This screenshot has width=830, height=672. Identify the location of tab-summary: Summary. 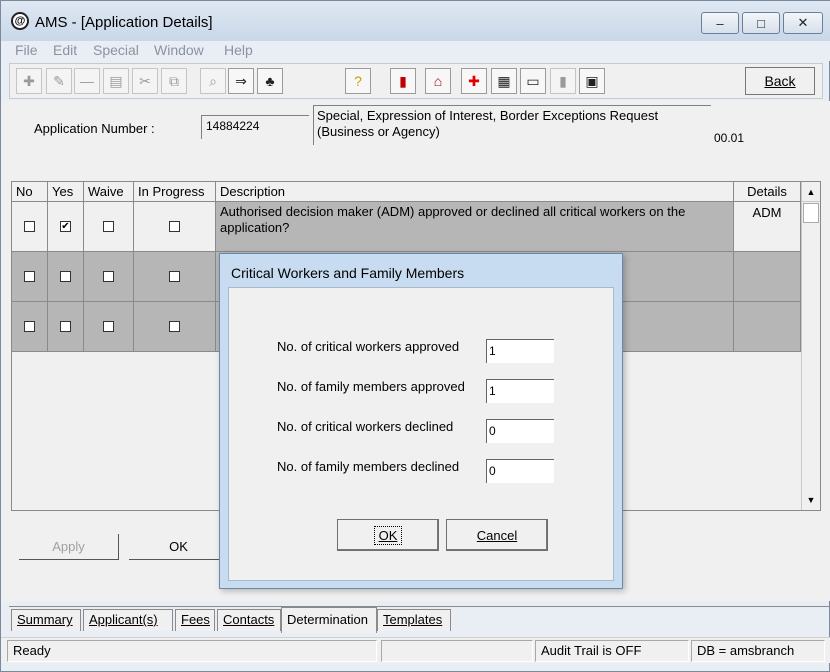
(46, 620).